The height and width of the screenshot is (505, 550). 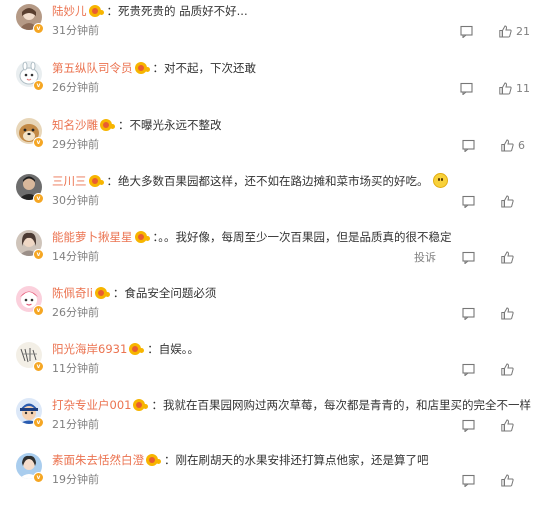 I want to click on like-count: 21, so click(x=523, y=31).